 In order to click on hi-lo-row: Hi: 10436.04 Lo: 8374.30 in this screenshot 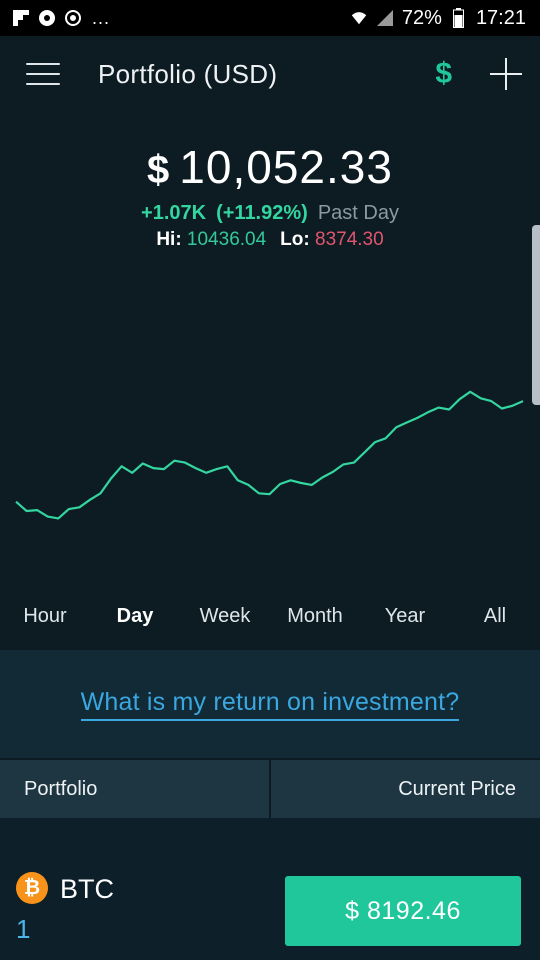, I will do `click(270, 240)`.